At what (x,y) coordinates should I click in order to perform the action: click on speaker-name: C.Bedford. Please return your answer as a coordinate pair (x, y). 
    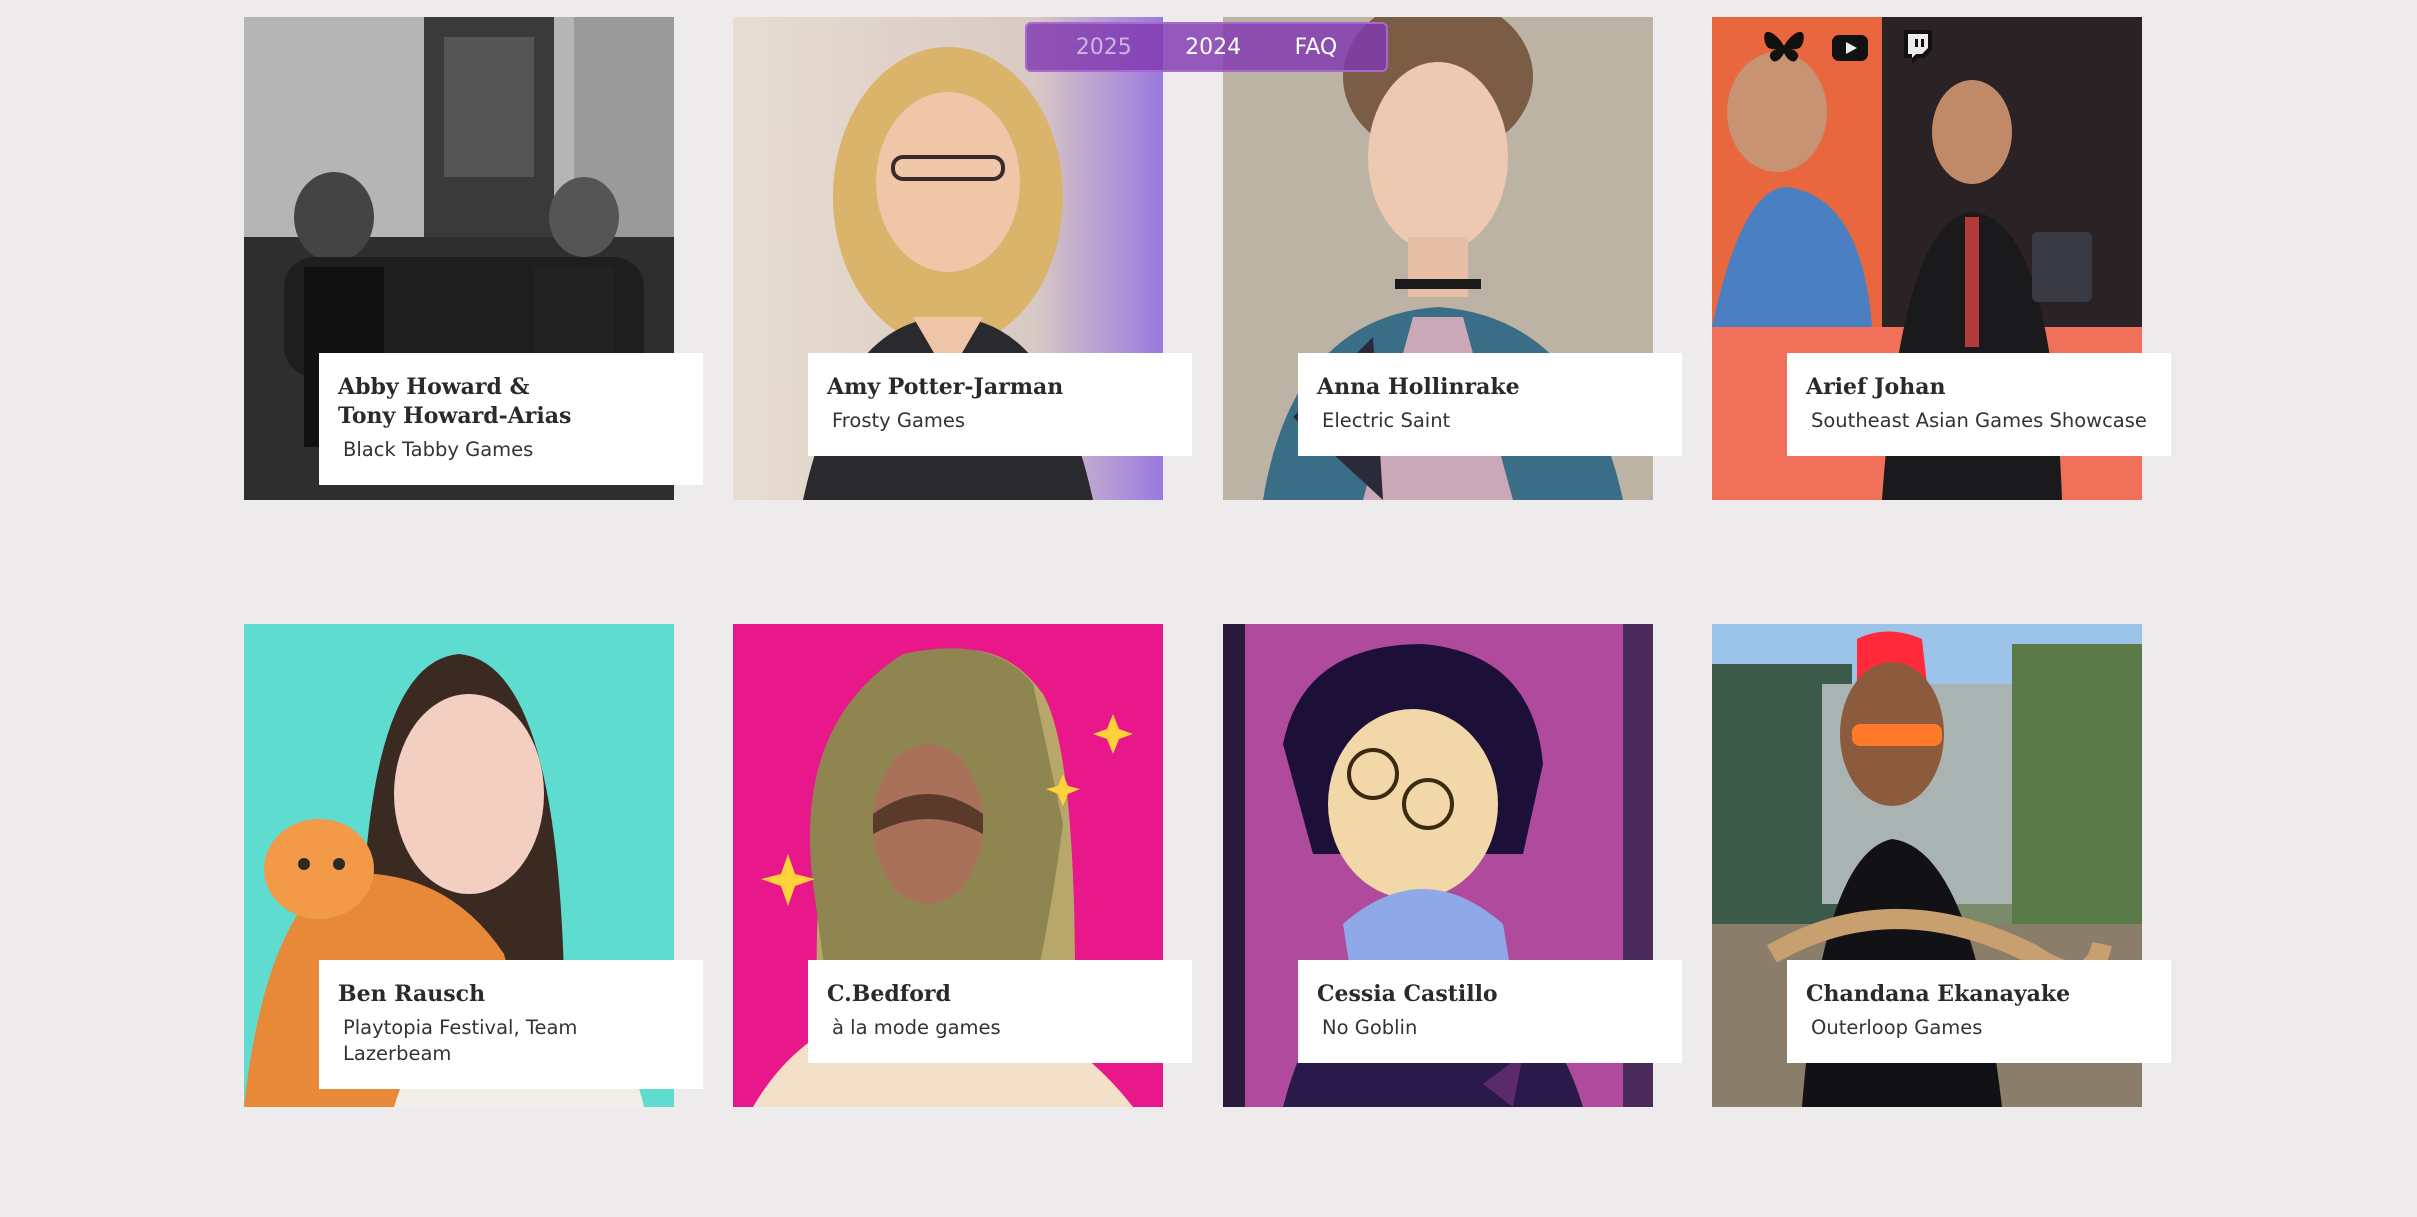
    Looking at the image, I should click on (889, 994).